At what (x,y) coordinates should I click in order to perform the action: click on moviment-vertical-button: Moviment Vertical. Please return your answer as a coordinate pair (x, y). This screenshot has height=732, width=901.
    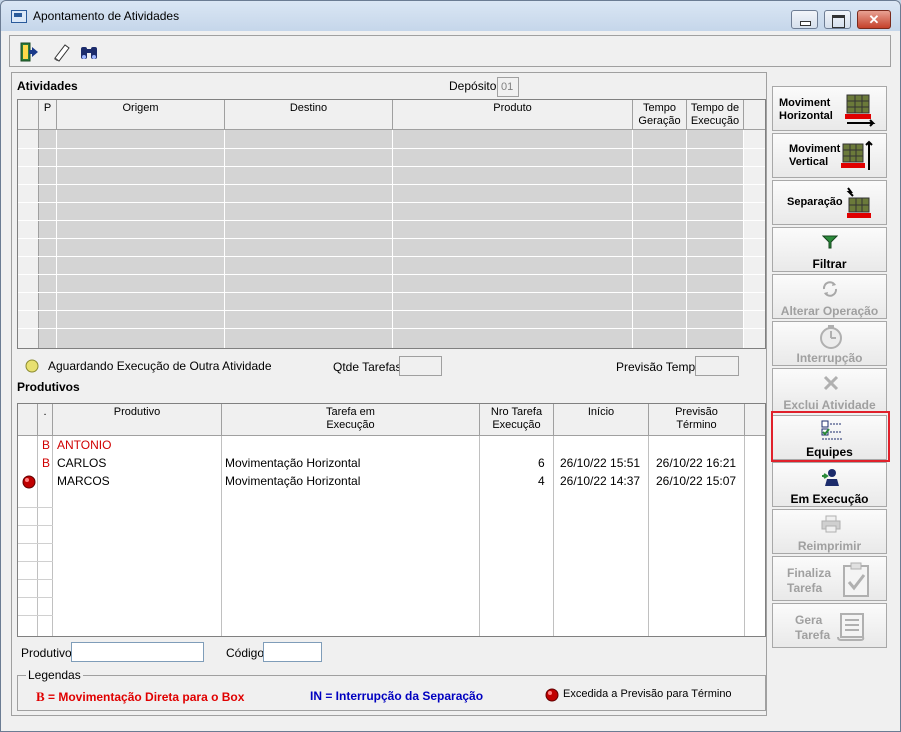
    Looking at the image, I should click on (829, 155).